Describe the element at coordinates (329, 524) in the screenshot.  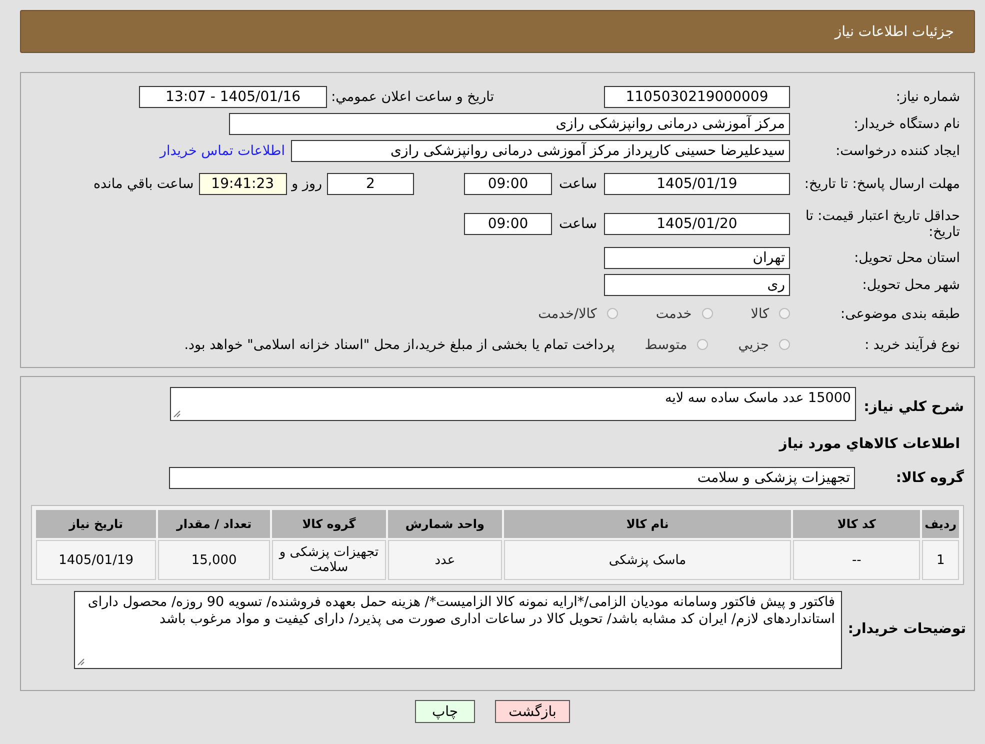
I see `column-header: گروه کالا` at that location.